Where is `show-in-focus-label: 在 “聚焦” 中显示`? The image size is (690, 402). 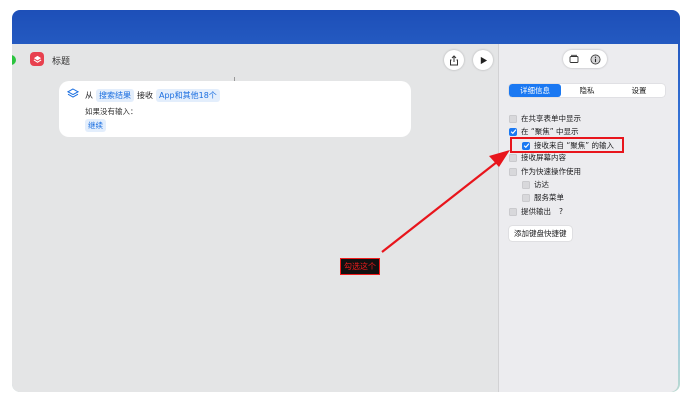
show-in-focus-label: 在 “聚焦” 中显示 is located at coordinates (550, 131).